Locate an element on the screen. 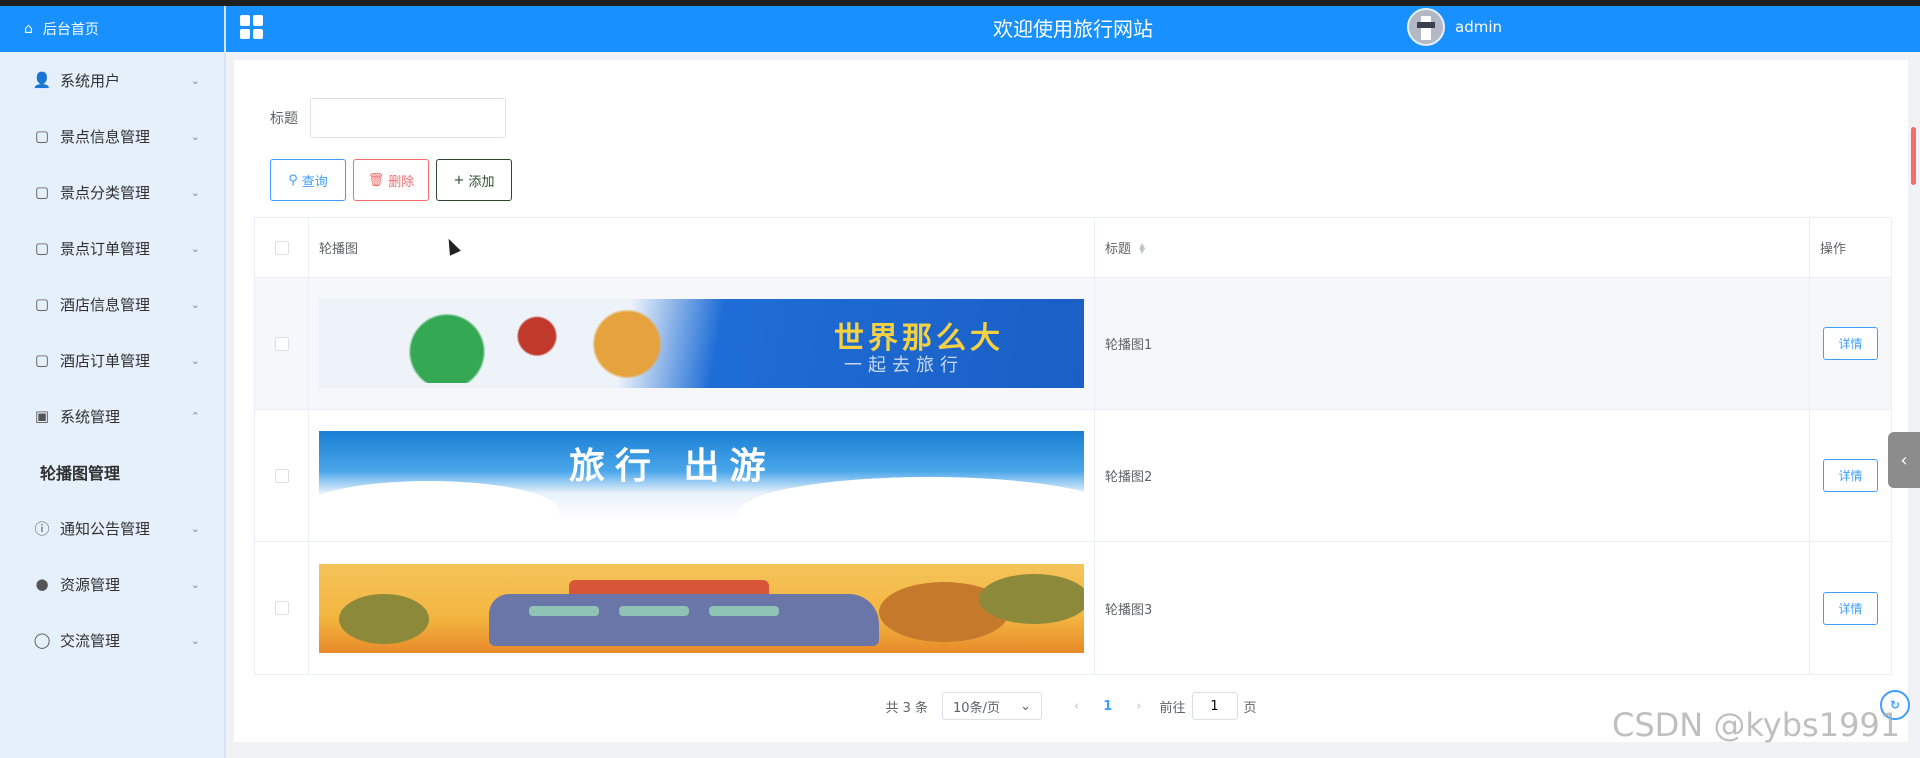 This screenshot has height=758, width=1920. user-icon: 👤 is located at coordinates (42, 80).